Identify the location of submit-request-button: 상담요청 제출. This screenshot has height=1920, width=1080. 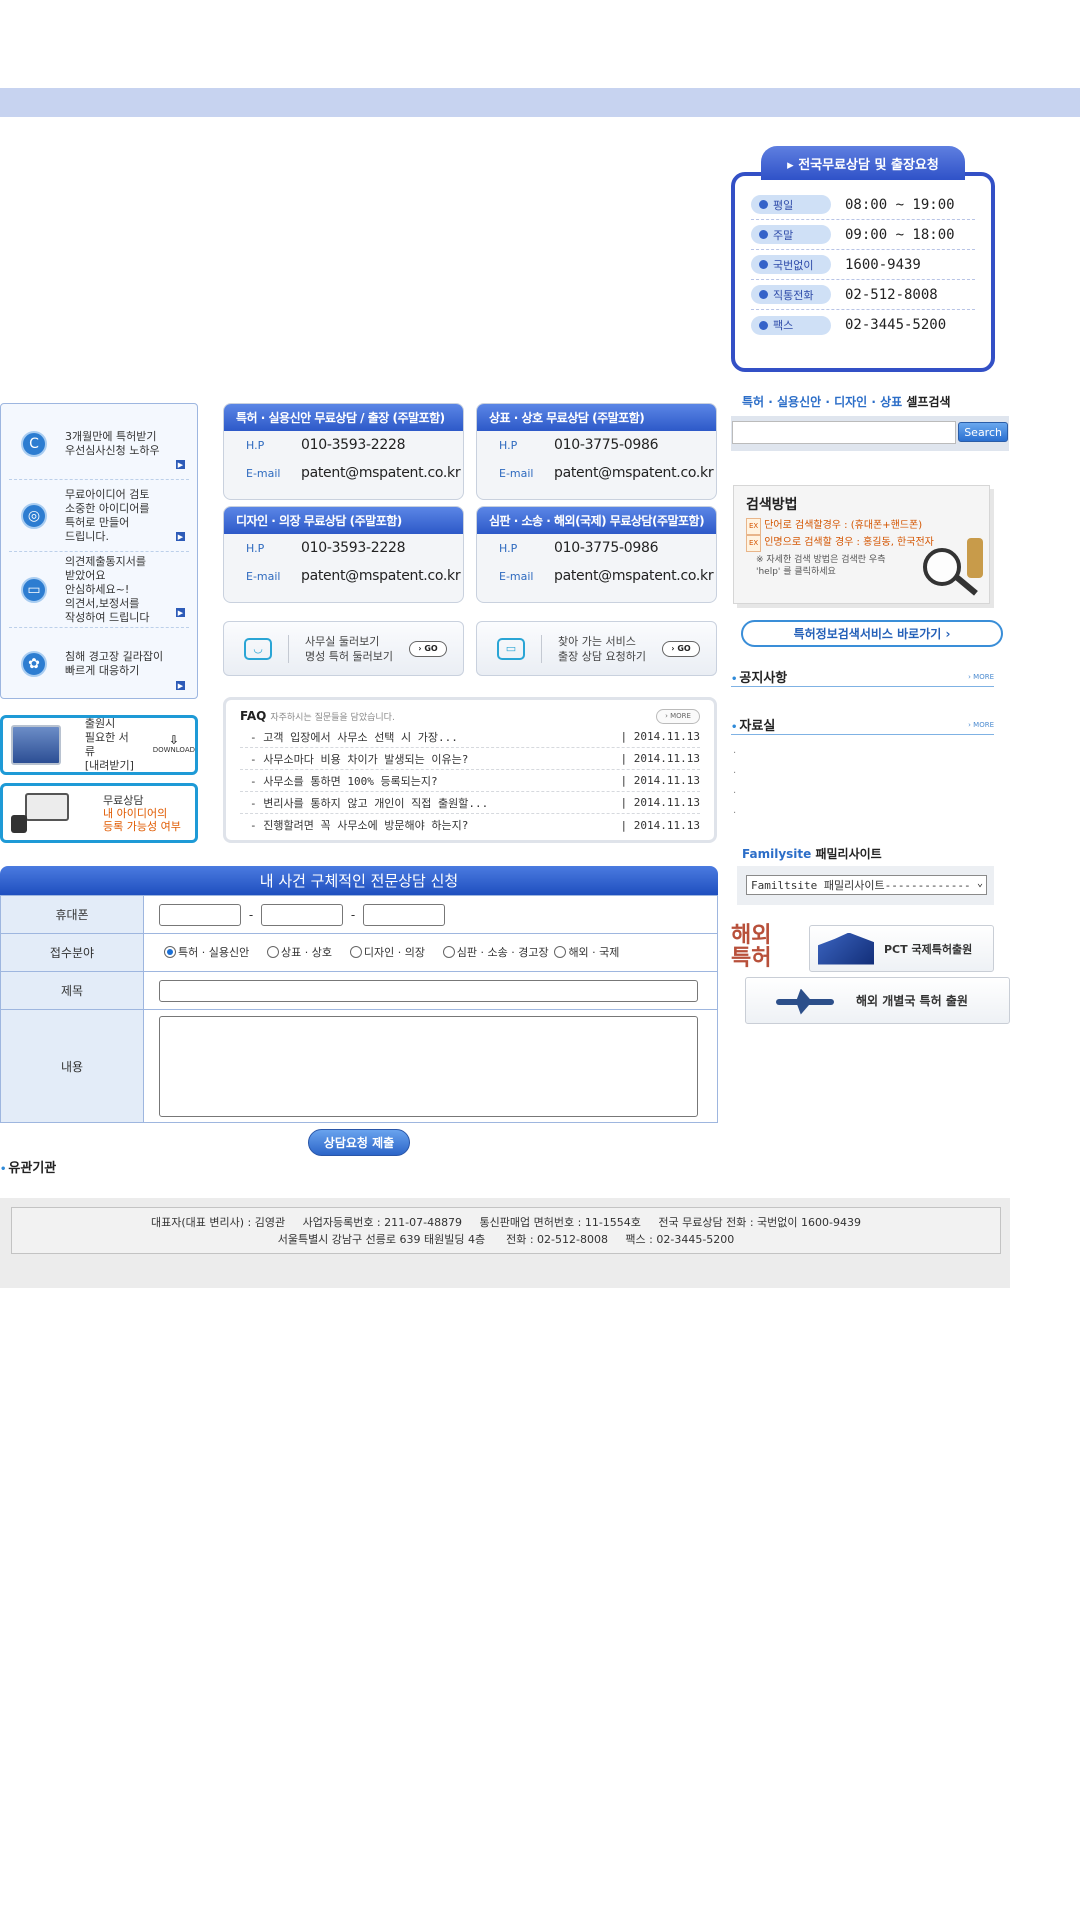
(359, 1142).